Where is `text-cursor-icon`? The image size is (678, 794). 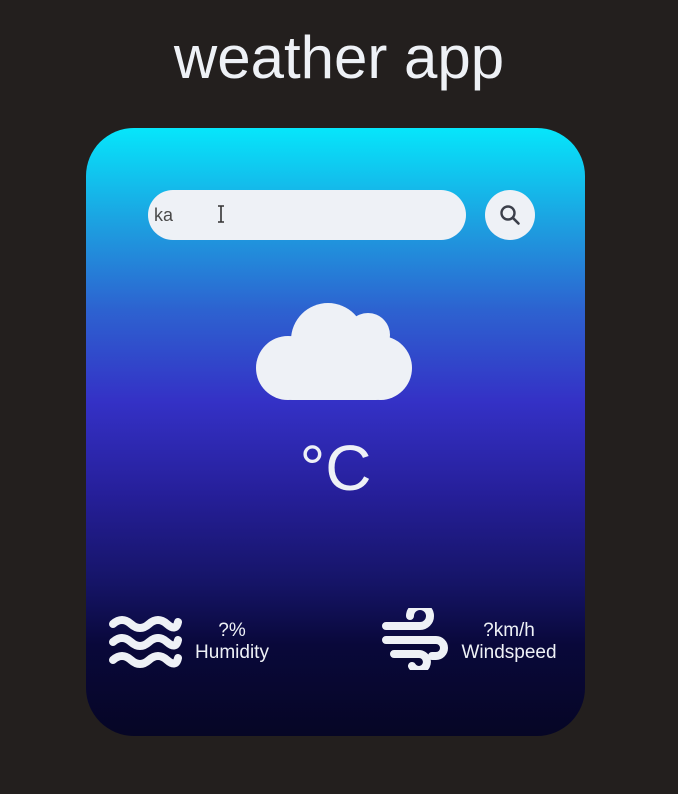
text-cursor-icon is located at coordinates (221, 214).